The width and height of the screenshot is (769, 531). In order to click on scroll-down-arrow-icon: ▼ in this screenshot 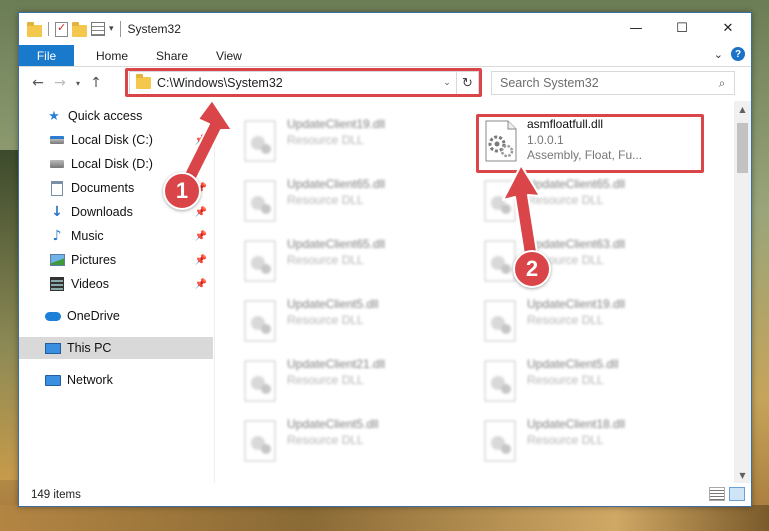, I will do `click(742, 475)`.